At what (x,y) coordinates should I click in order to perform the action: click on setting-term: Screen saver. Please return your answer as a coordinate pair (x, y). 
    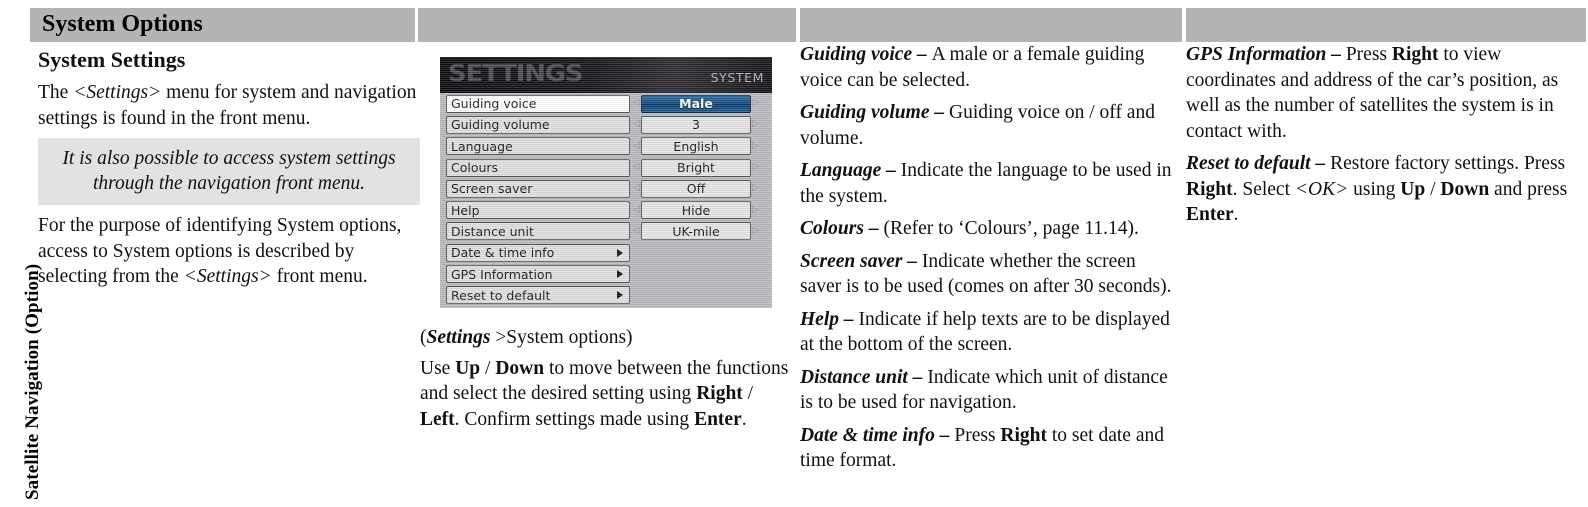
    Looking at the image, I should click on (851, 261).